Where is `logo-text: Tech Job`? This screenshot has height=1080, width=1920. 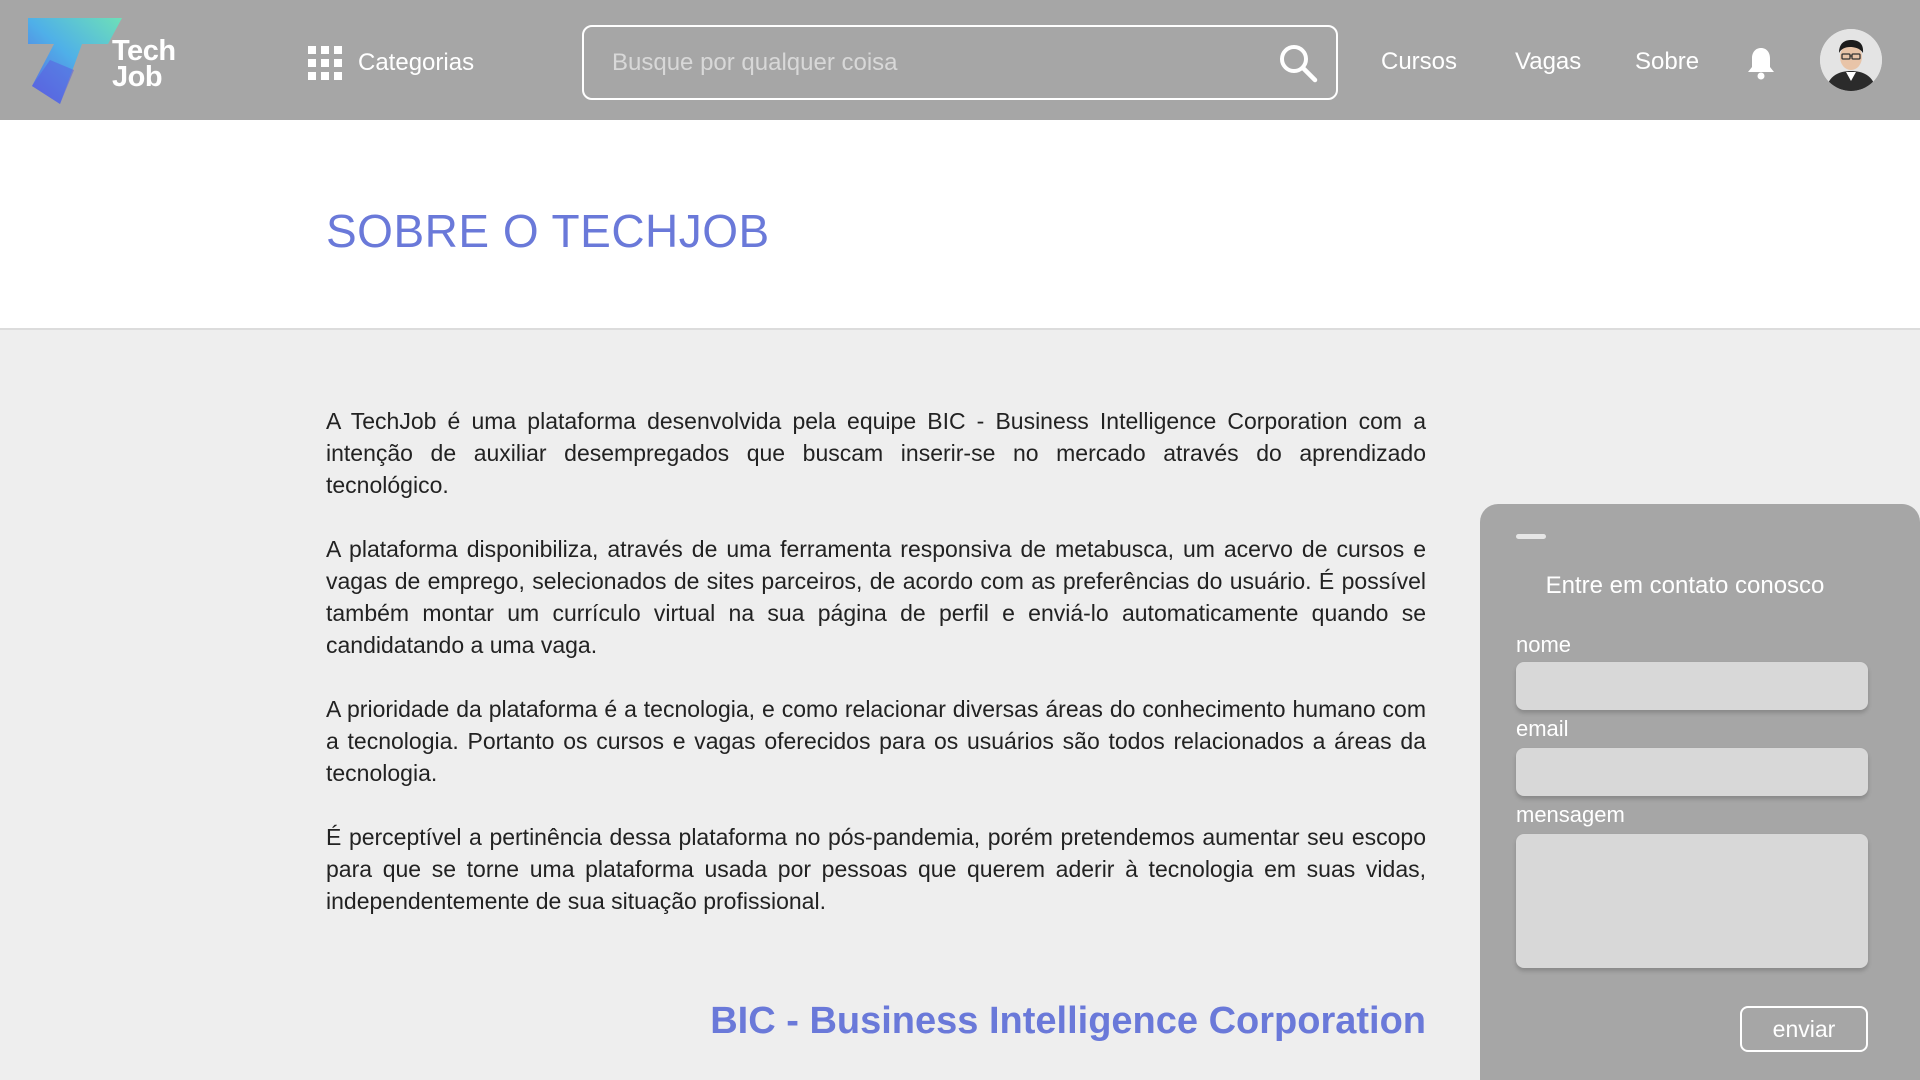 logo-text: Tech Job is located at coordinates (144, 65).